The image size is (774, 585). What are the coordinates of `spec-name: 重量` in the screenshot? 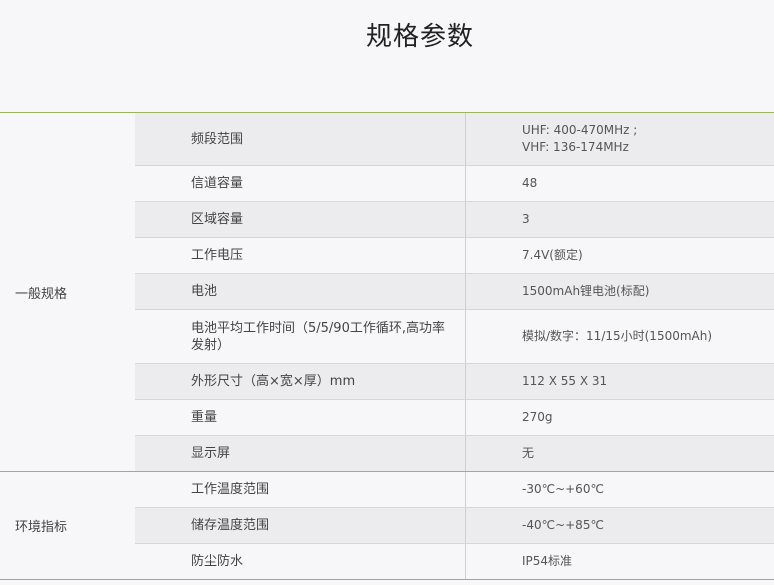 It's located at (300, 417).